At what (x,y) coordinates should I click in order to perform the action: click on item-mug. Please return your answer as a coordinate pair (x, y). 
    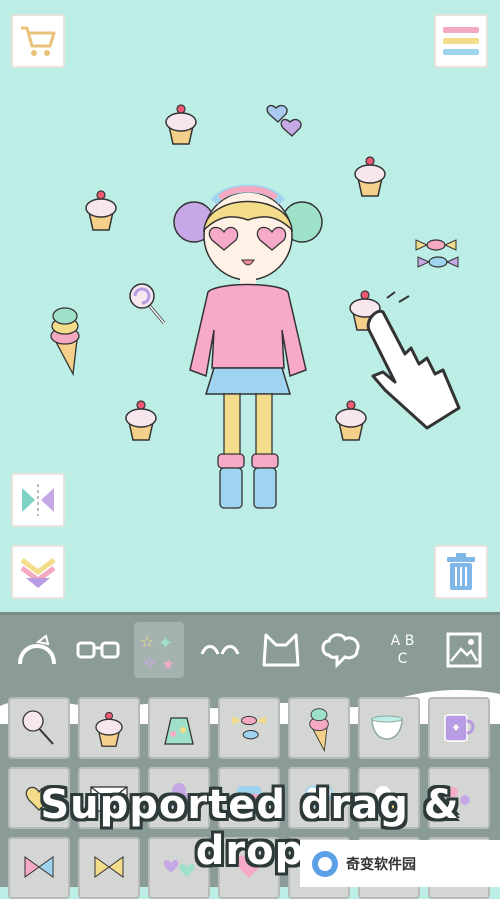
    Looking at the image, I should click on (459, 728).